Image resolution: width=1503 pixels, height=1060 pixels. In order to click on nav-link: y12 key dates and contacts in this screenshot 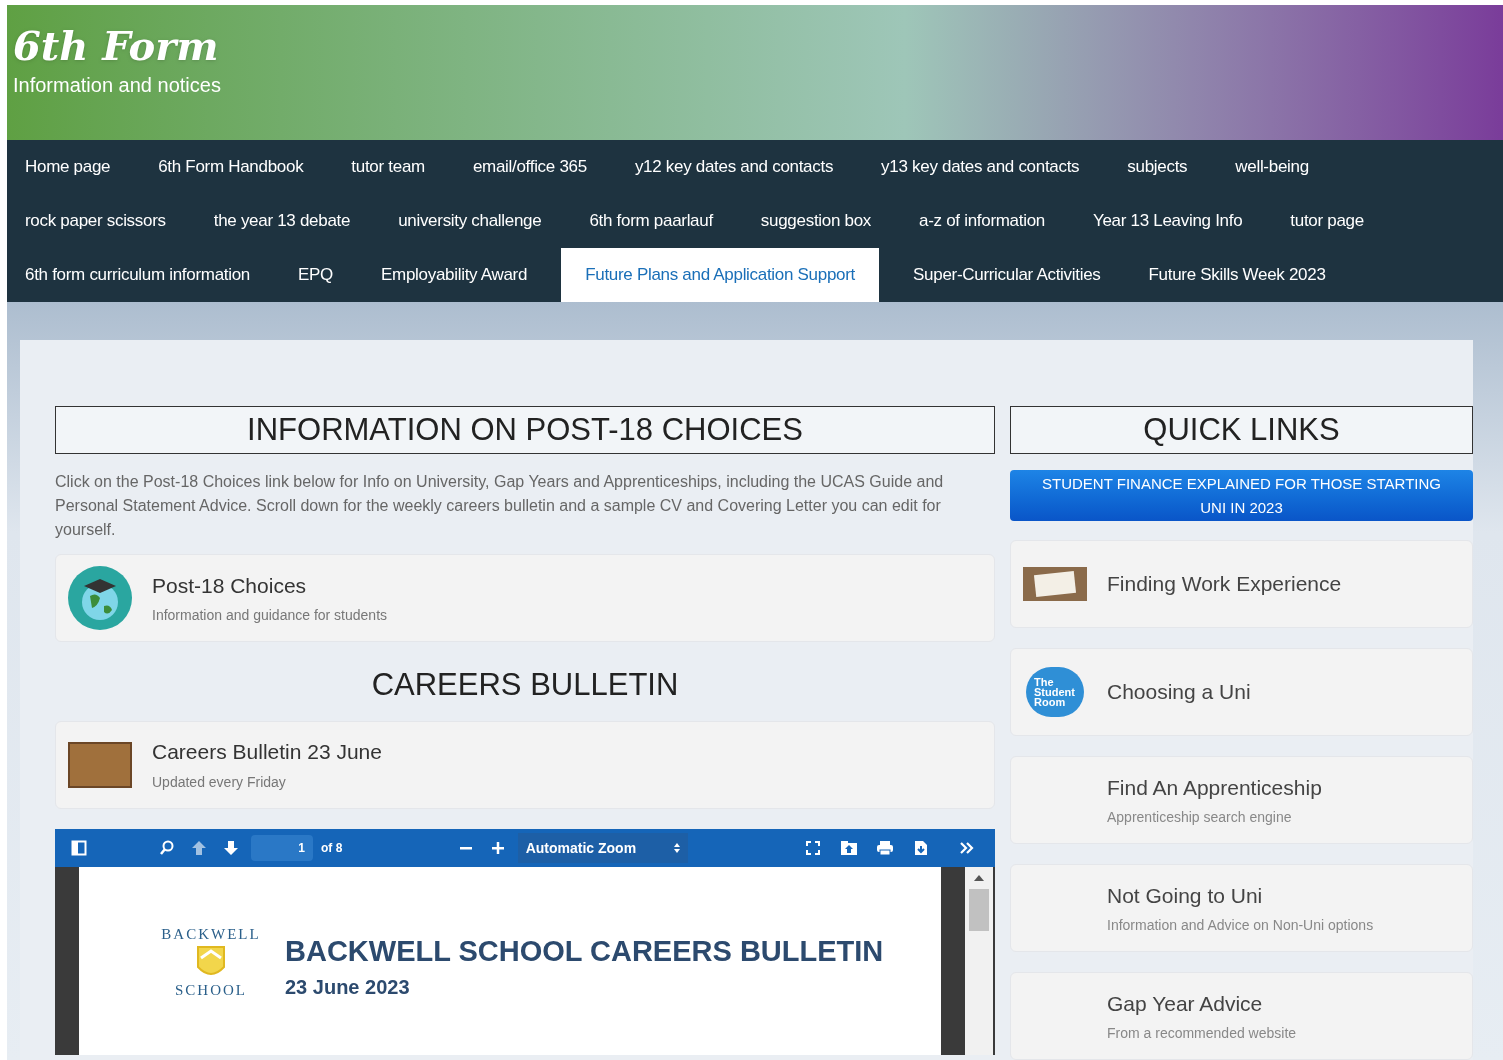, I will do `click(734, 167)`.